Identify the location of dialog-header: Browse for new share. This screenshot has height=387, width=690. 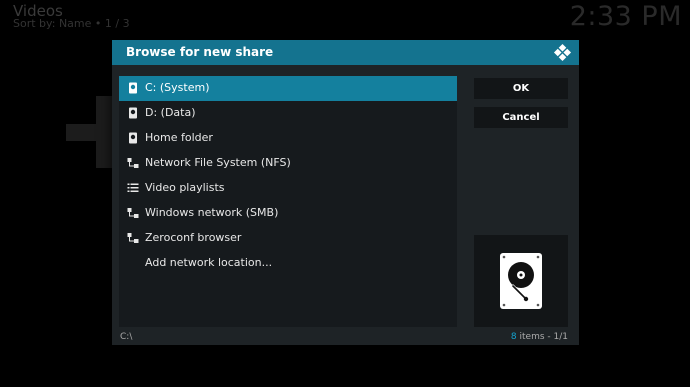
(345, 52).